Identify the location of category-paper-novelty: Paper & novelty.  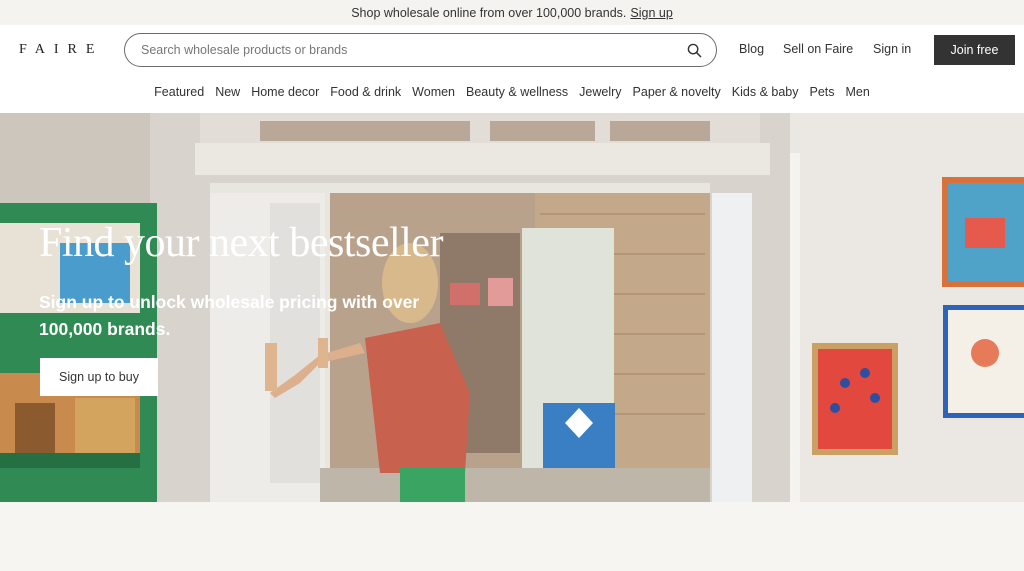
(677, 92).